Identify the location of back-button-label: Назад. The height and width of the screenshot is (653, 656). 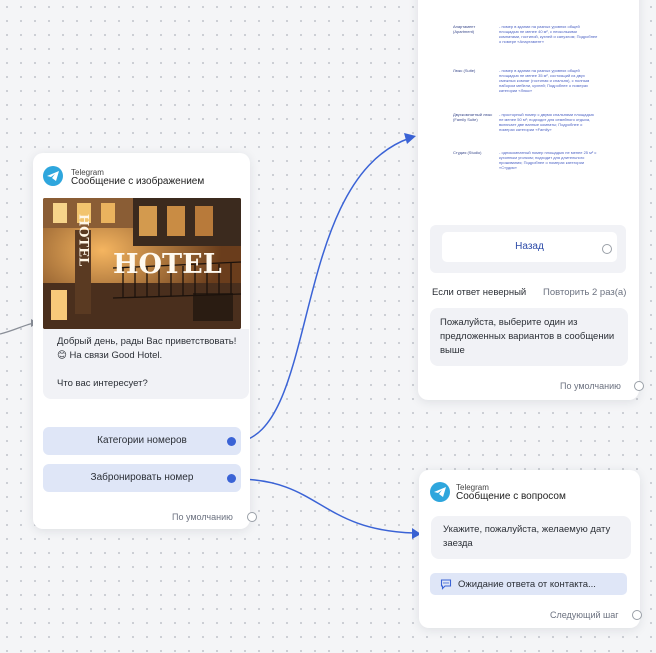
(529, 246).